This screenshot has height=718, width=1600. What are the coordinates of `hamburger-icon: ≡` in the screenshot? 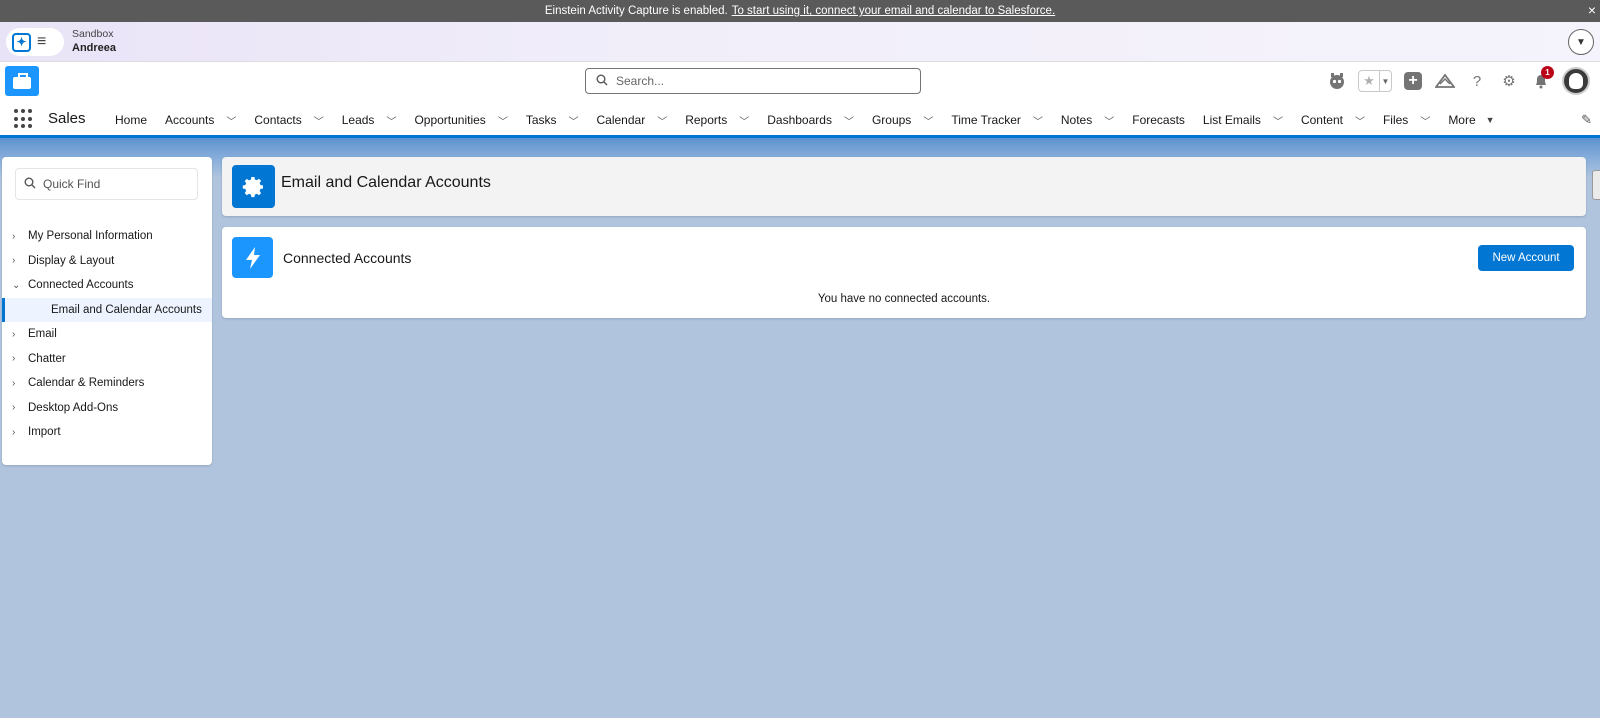 It's located at (42, 41).